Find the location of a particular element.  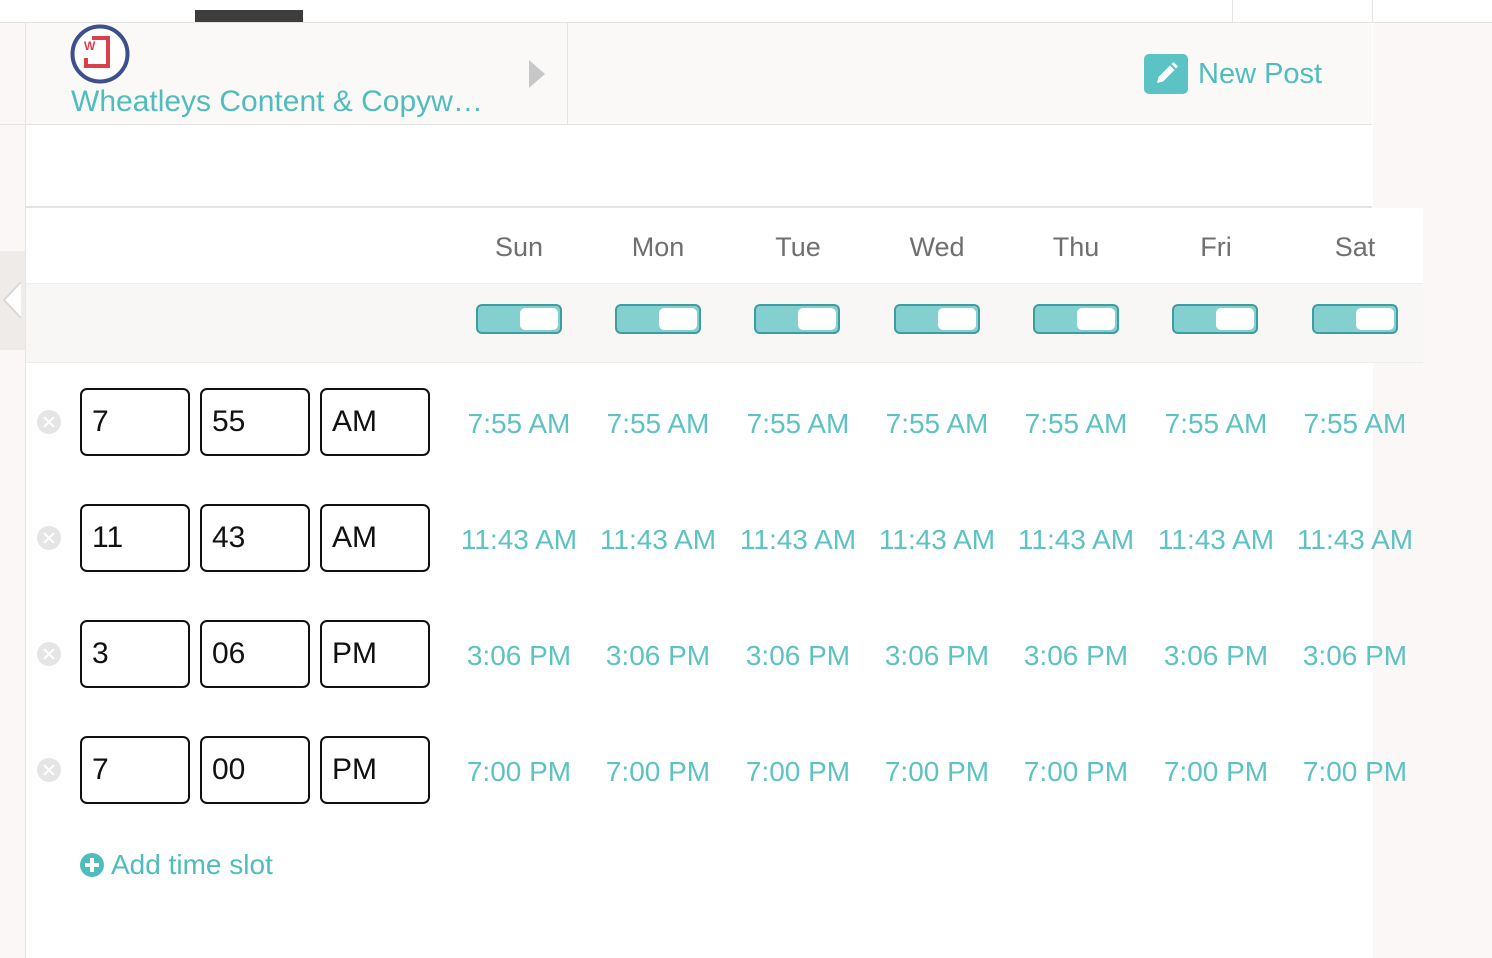

slot-time-fri: 3:06 PM is located at coordinates (1216, 656).